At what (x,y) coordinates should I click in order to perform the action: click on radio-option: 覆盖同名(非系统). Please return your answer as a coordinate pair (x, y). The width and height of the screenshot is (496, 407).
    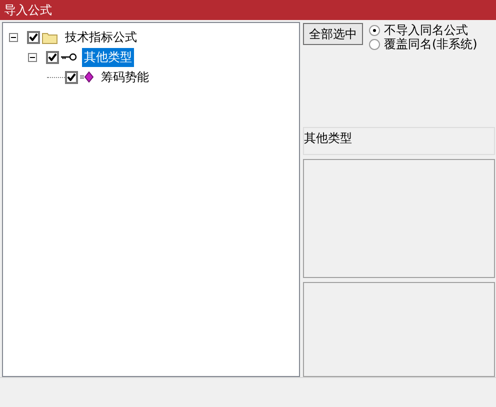
    Looking at the image, I should click on (423, 44).